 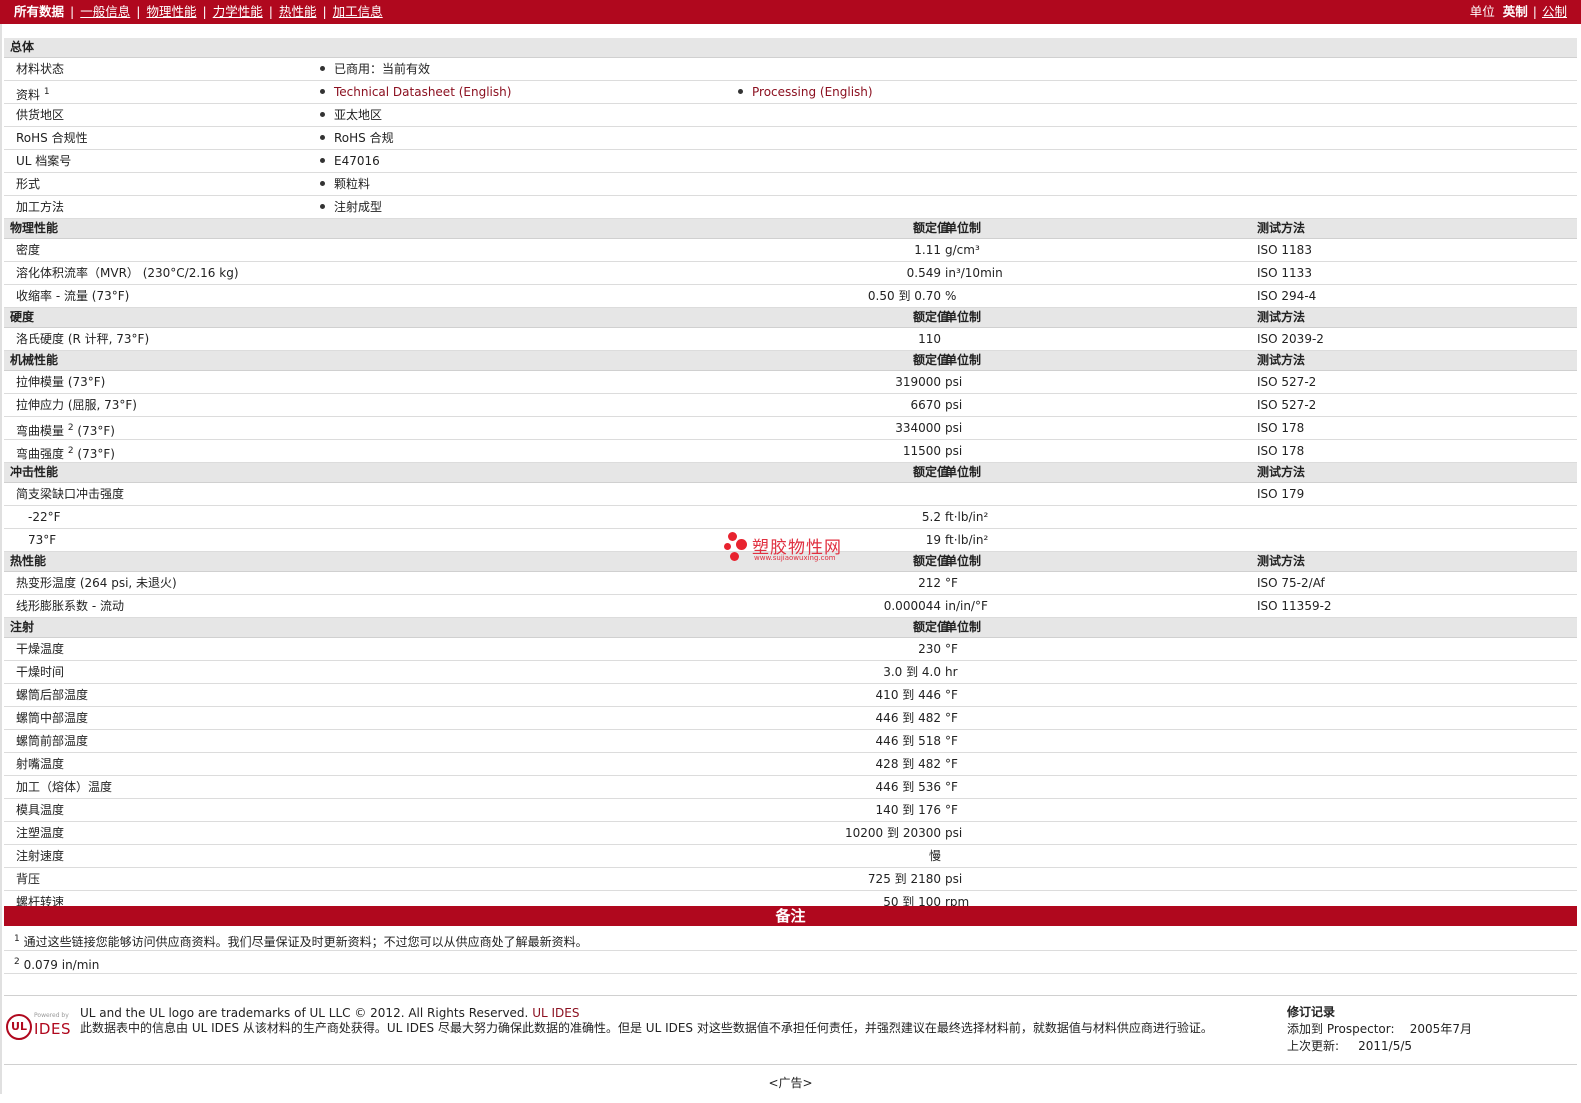 What do you see at coordinates (921, 451) in the screenshot?
I see `row-value: 11500` at bounding box center [921, 451].